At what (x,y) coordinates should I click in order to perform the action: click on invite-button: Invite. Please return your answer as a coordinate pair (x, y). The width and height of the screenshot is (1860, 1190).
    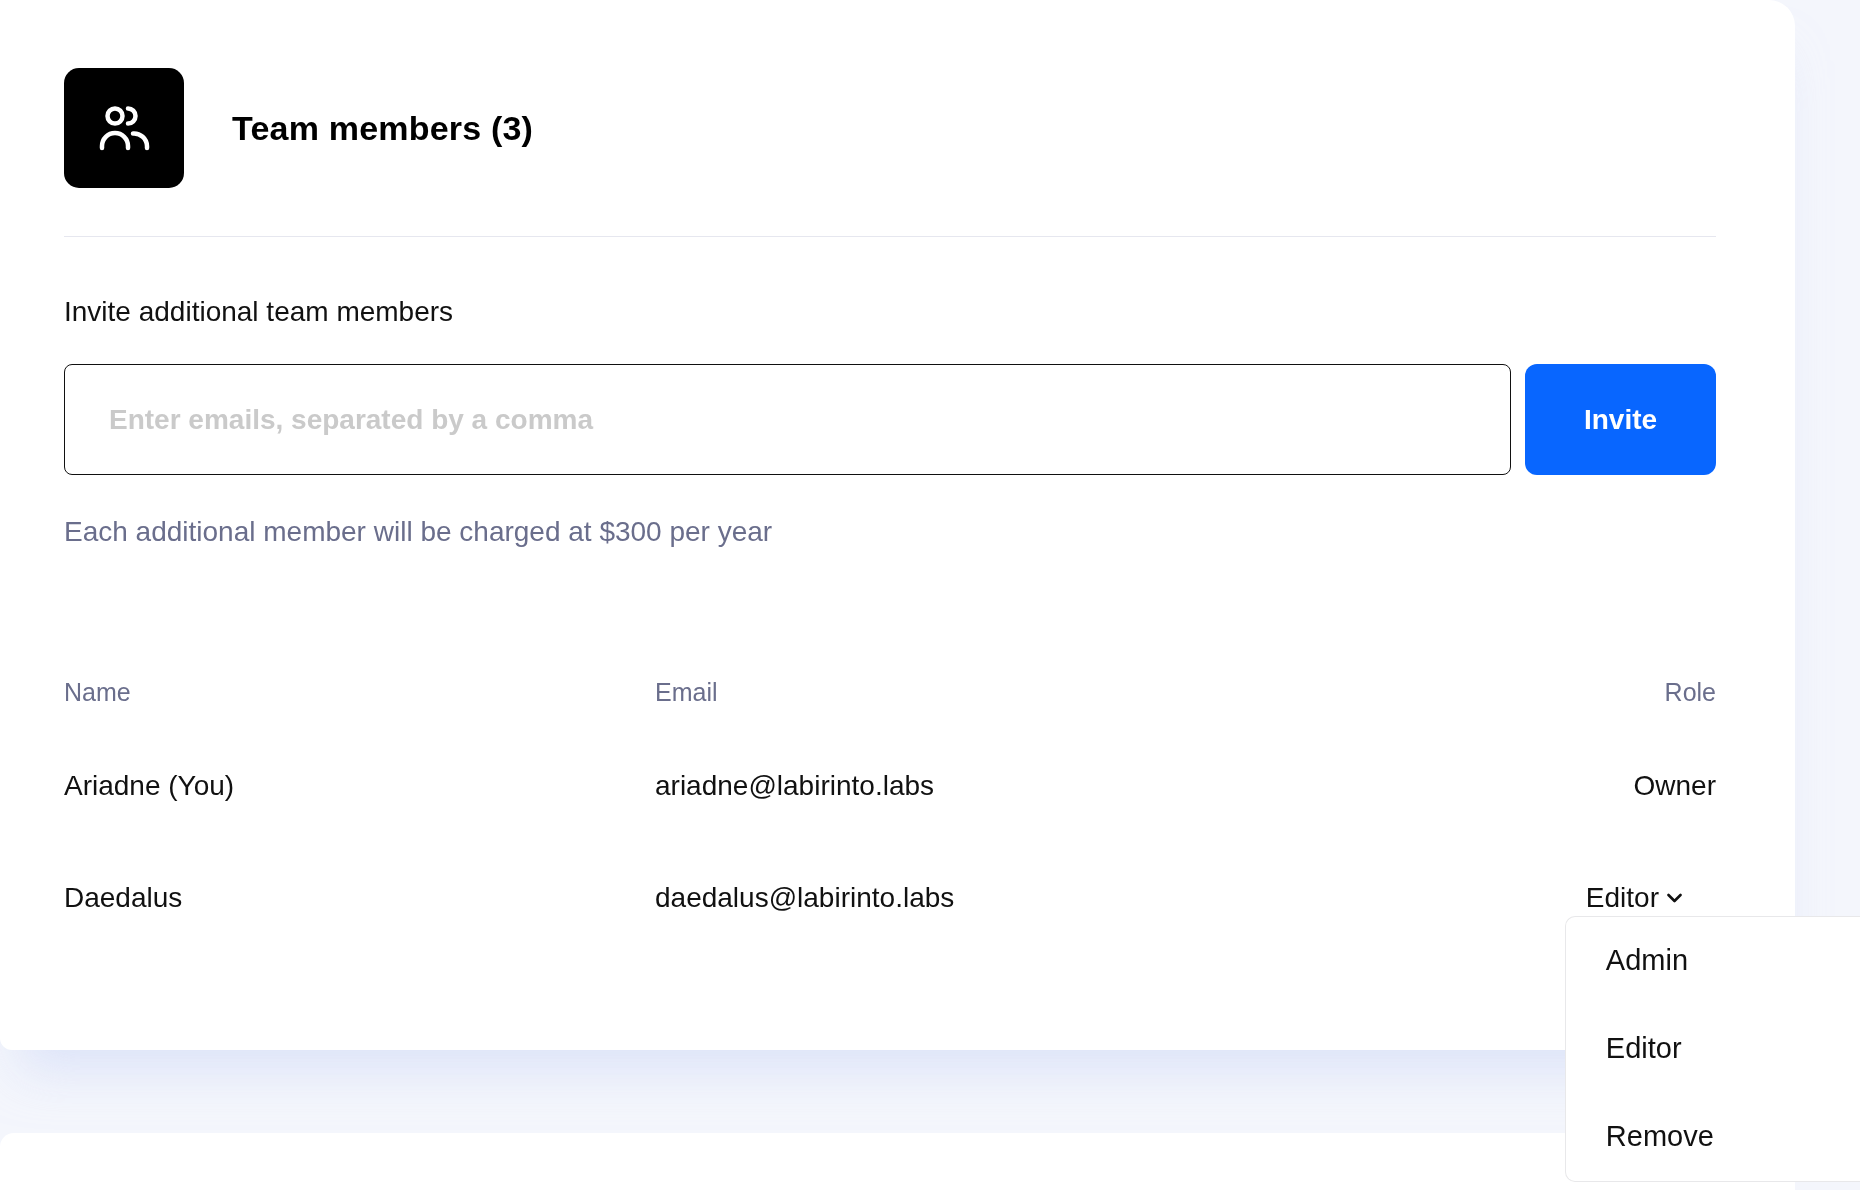
    Looking at the image, I should click on (1620, 419).